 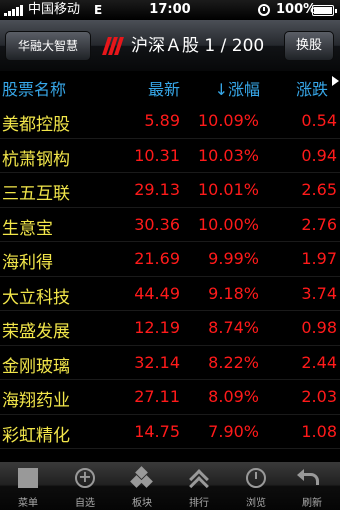 I want to click on stock-change: 2.65, so click(x=319, y=189).